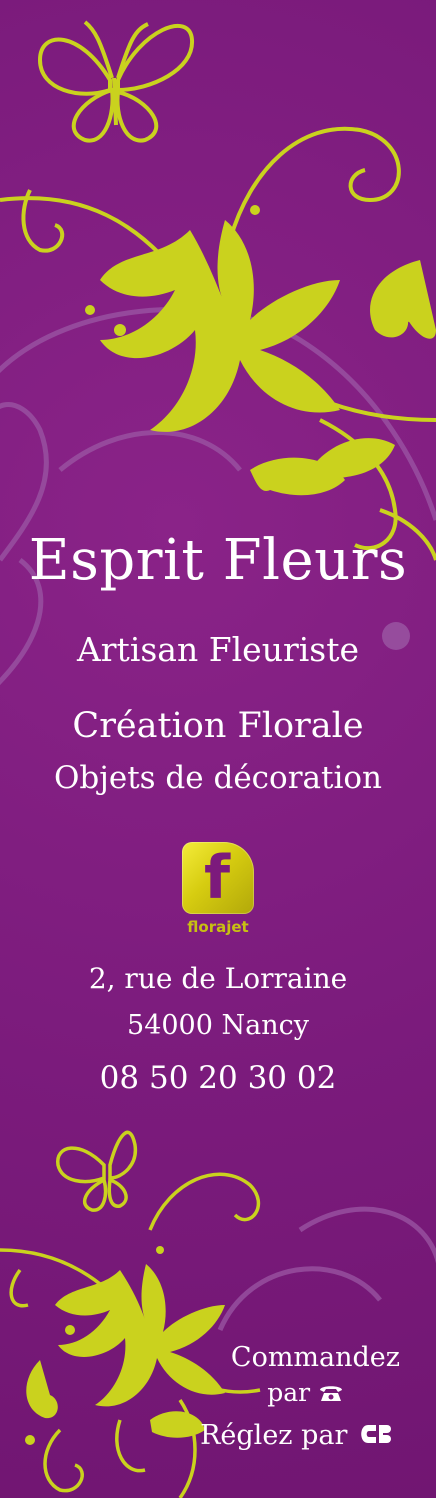 The image size is (436, 1498). Describe the element at coordinates (331, 1394) in the screenshot. I see `telephone-icon` at that location.